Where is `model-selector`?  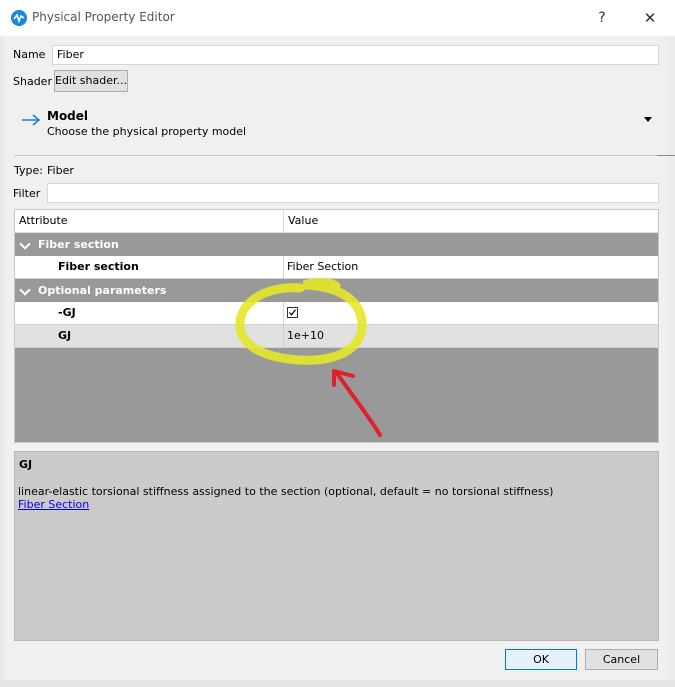 model-selector is located at coordinates (336, 126).